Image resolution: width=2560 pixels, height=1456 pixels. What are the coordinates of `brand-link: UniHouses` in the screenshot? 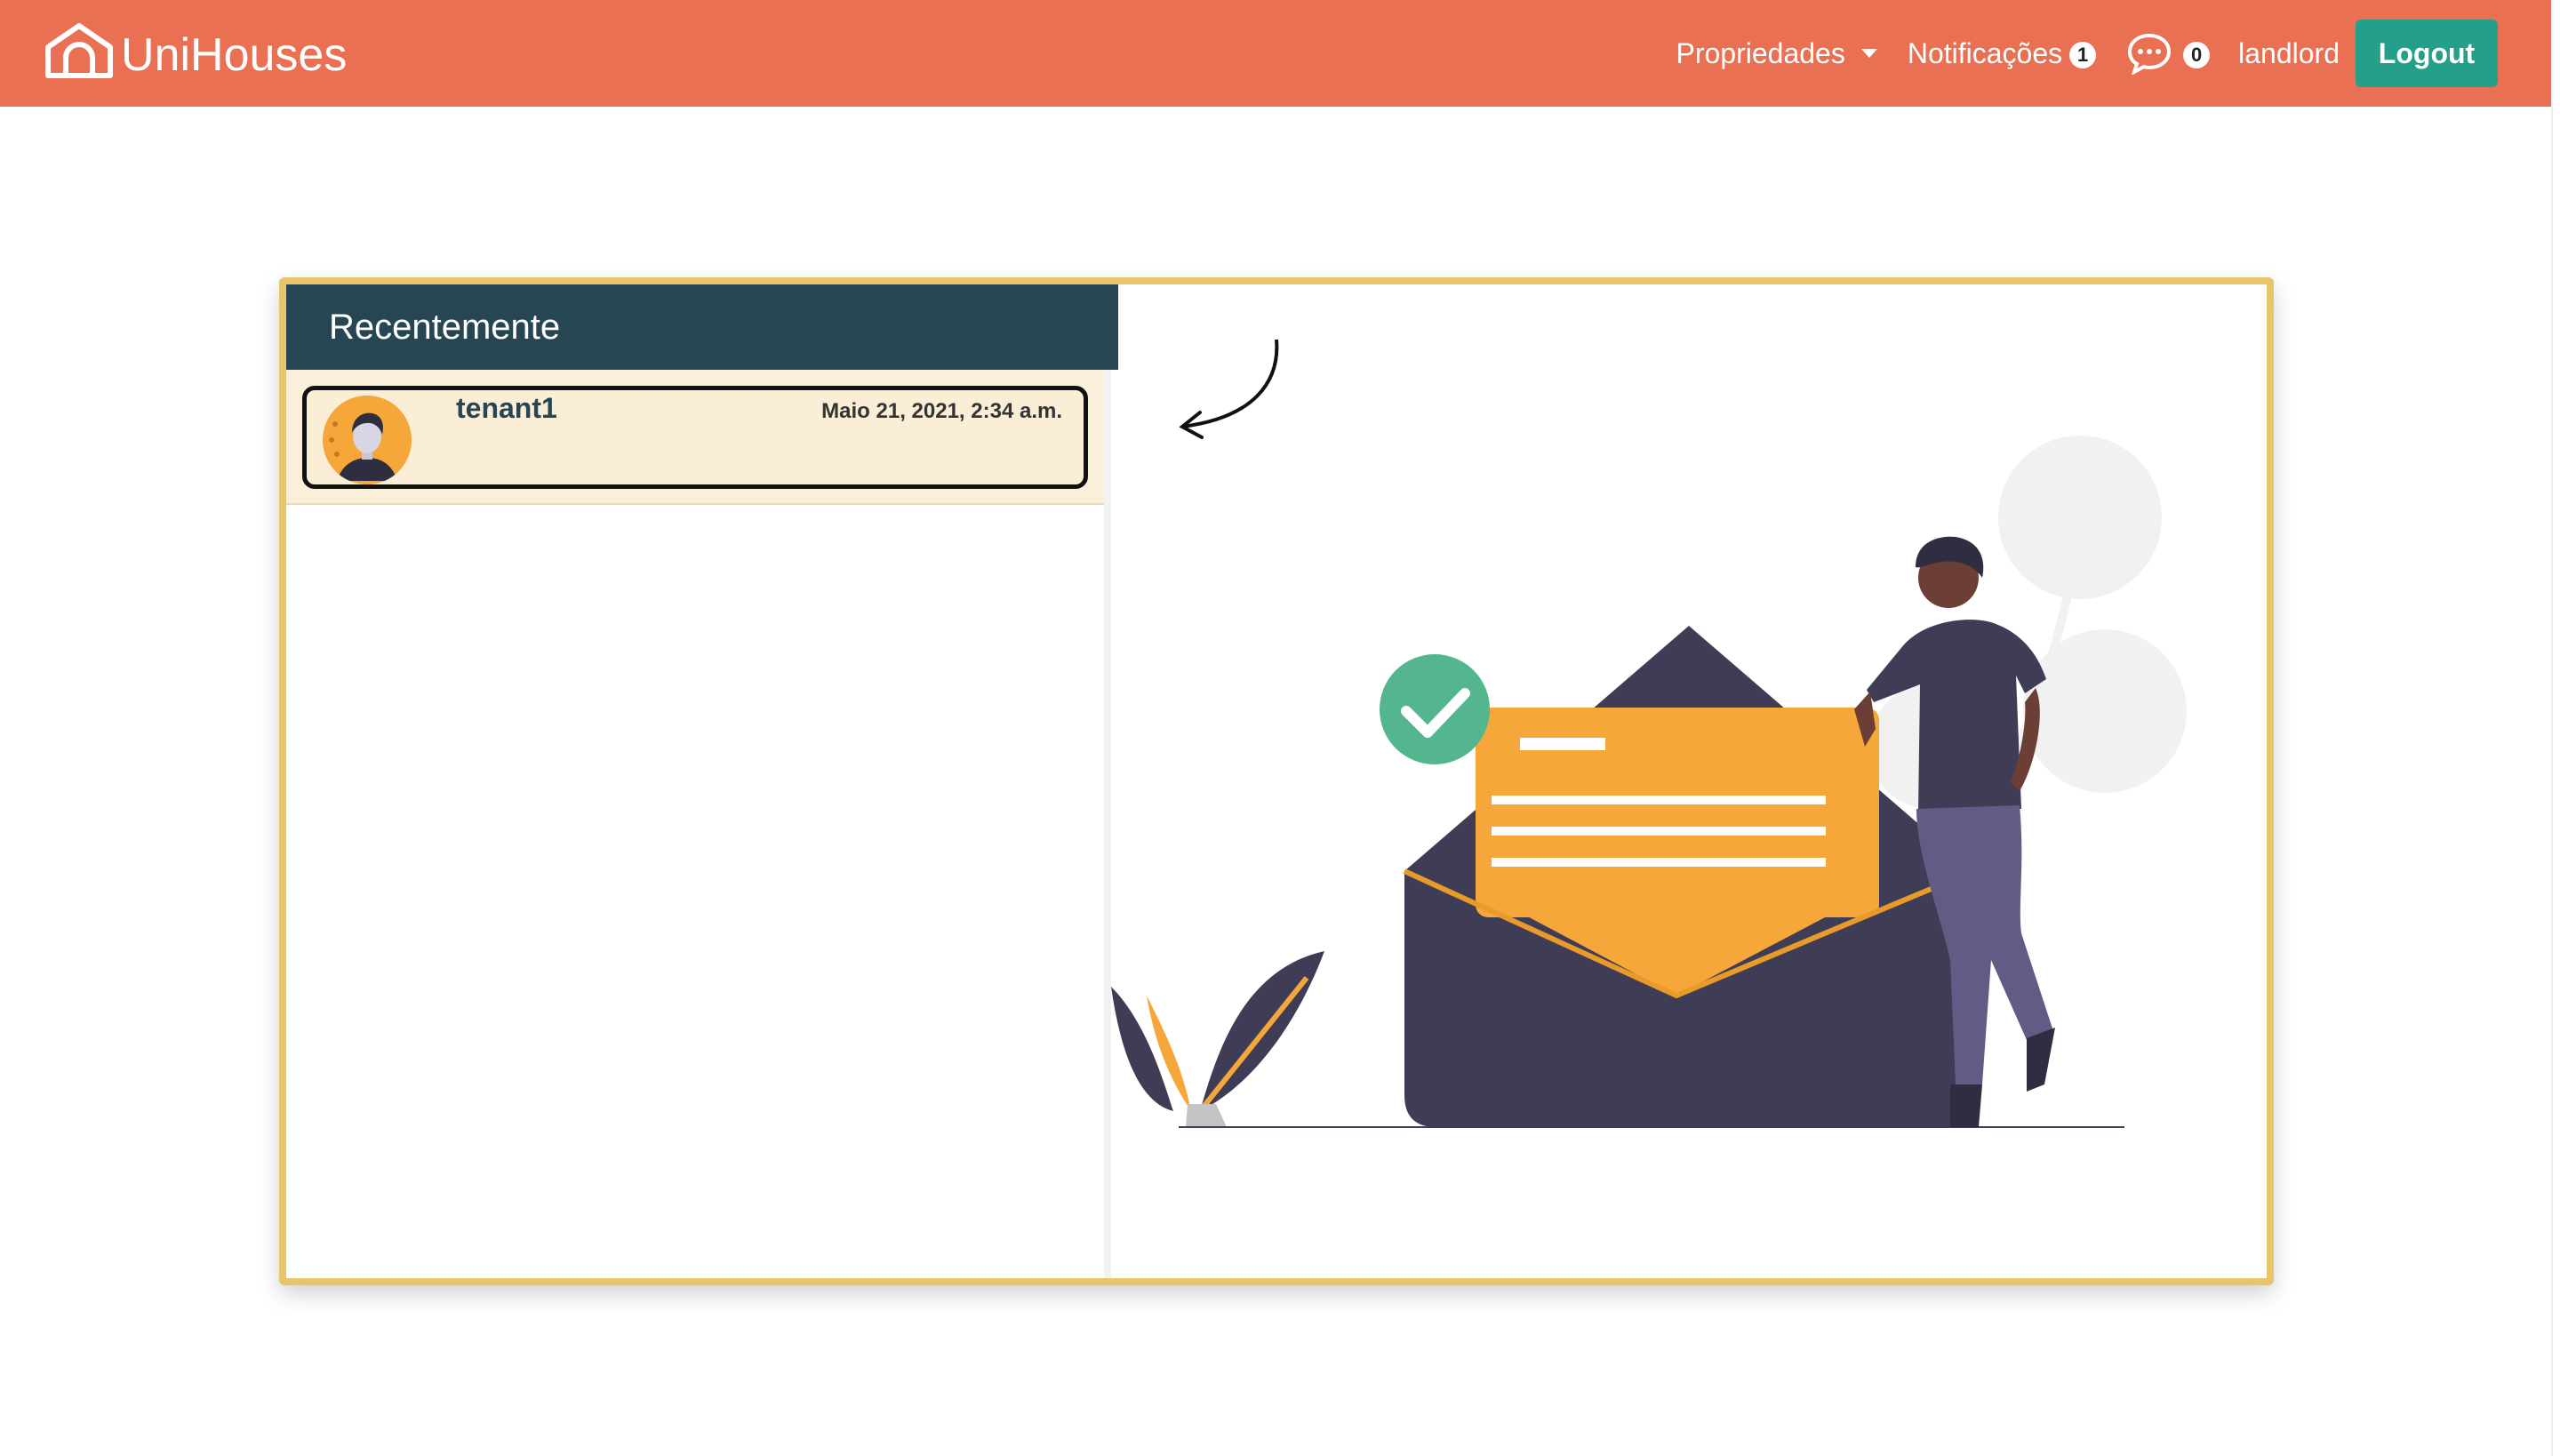 It's located at (195, 51).